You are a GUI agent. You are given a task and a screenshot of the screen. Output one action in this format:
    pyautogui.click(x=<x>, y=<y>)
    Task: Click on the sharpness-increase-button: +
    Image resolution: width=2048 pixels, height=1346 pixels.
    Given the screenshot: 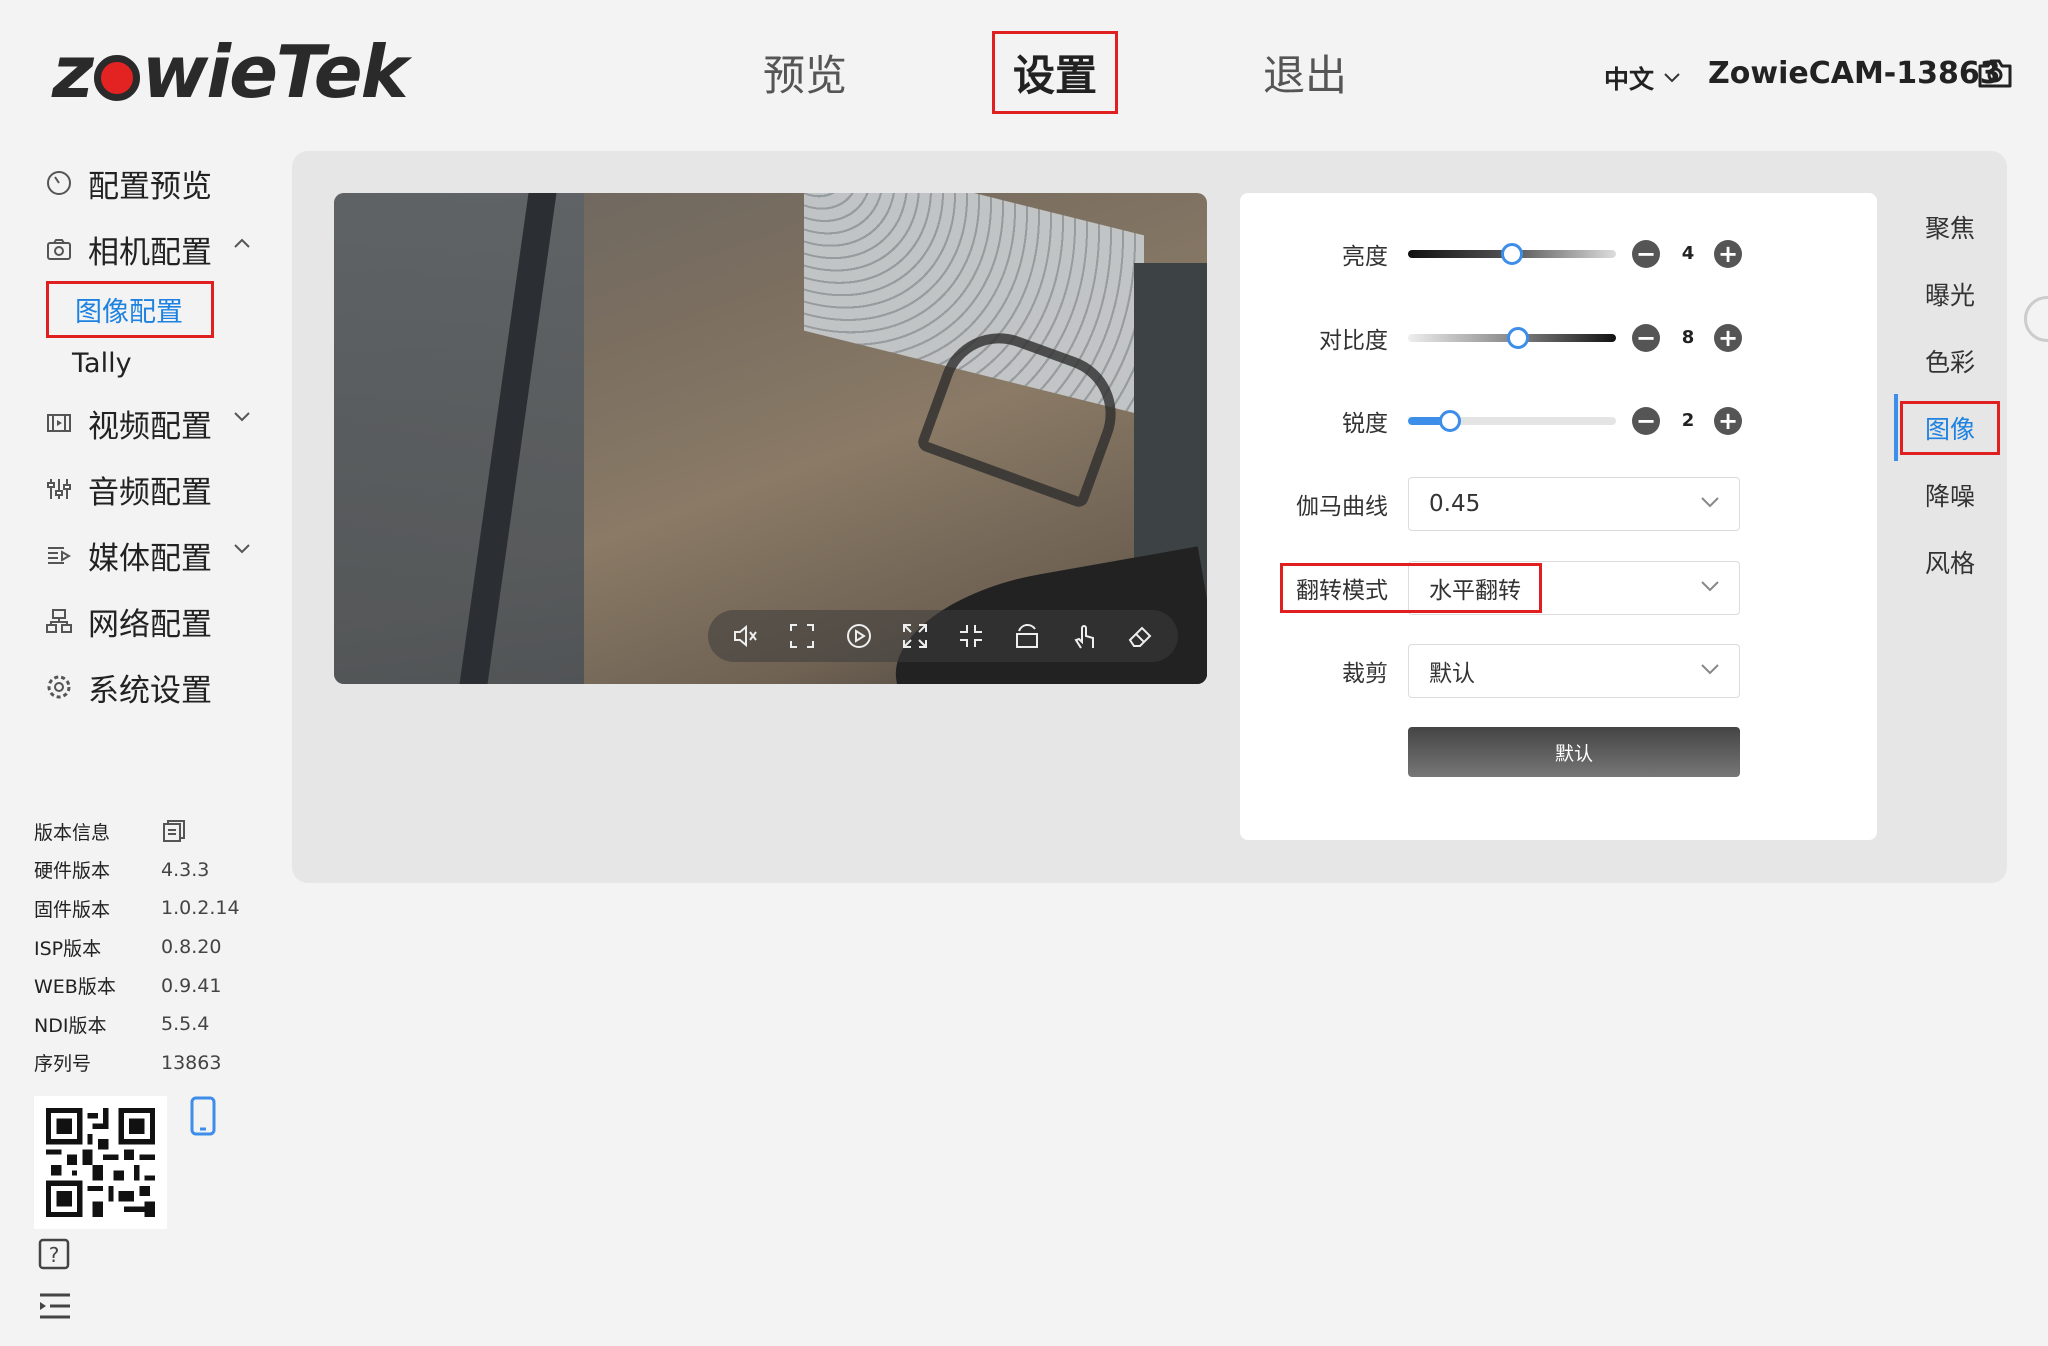 What is the action you would take?
    pyautogui.click(x=1728, y=421)
    